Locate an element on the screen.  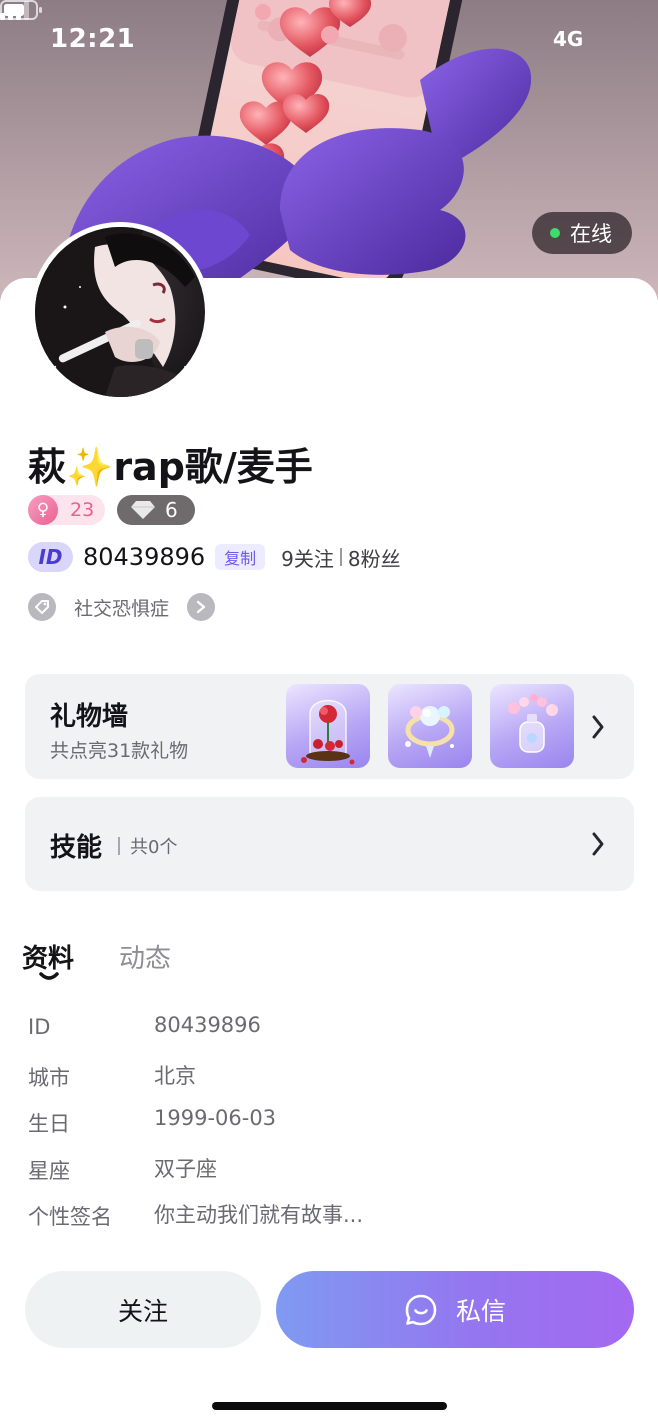
personality-tag: 社交恐惧症 is located at coordinates (122, 607).